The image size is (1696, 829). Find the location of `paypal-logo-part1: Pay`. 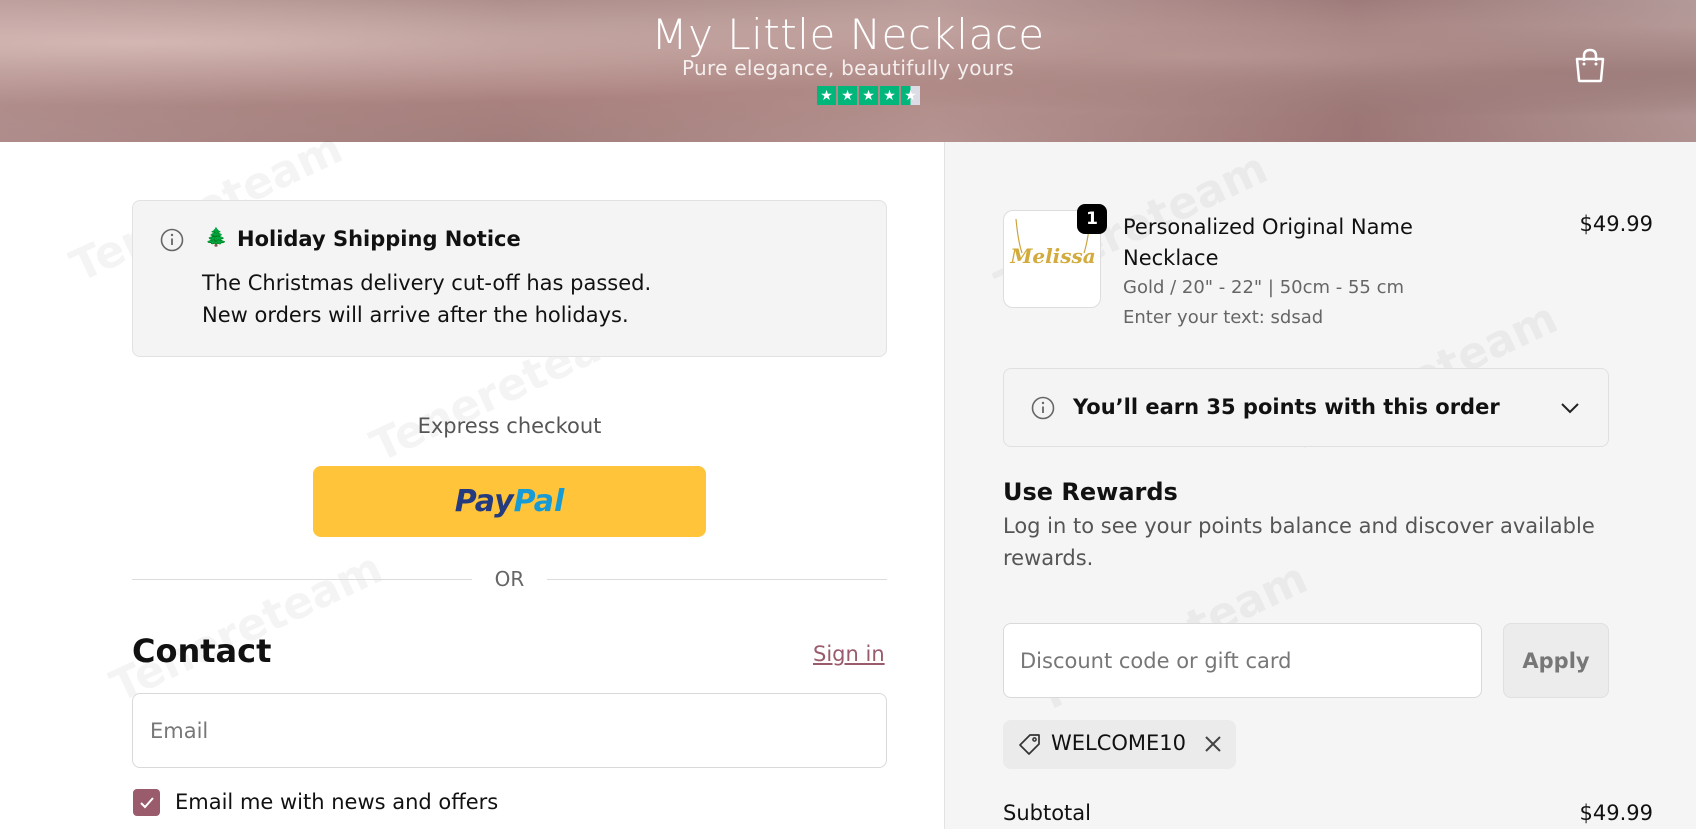

paypal-logo-part1: Pay is located at coordinates (484, 501).